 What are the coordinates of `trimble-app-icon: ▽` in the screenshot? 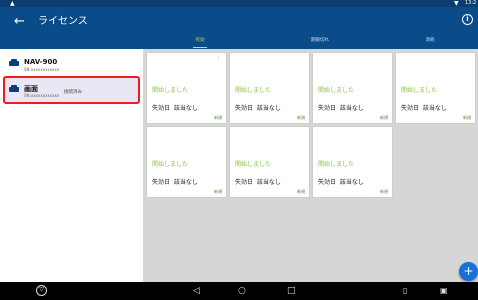 It's located at (41, 290).